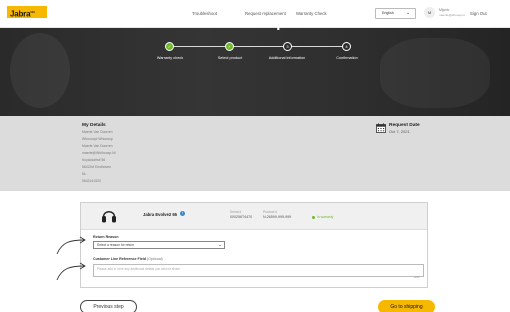 This screenshot has width=510, height=312. Describe the element at coordinates (97, 139) in the screenshot. I see `detail-line: WhoooopI Whoooop` at that location.